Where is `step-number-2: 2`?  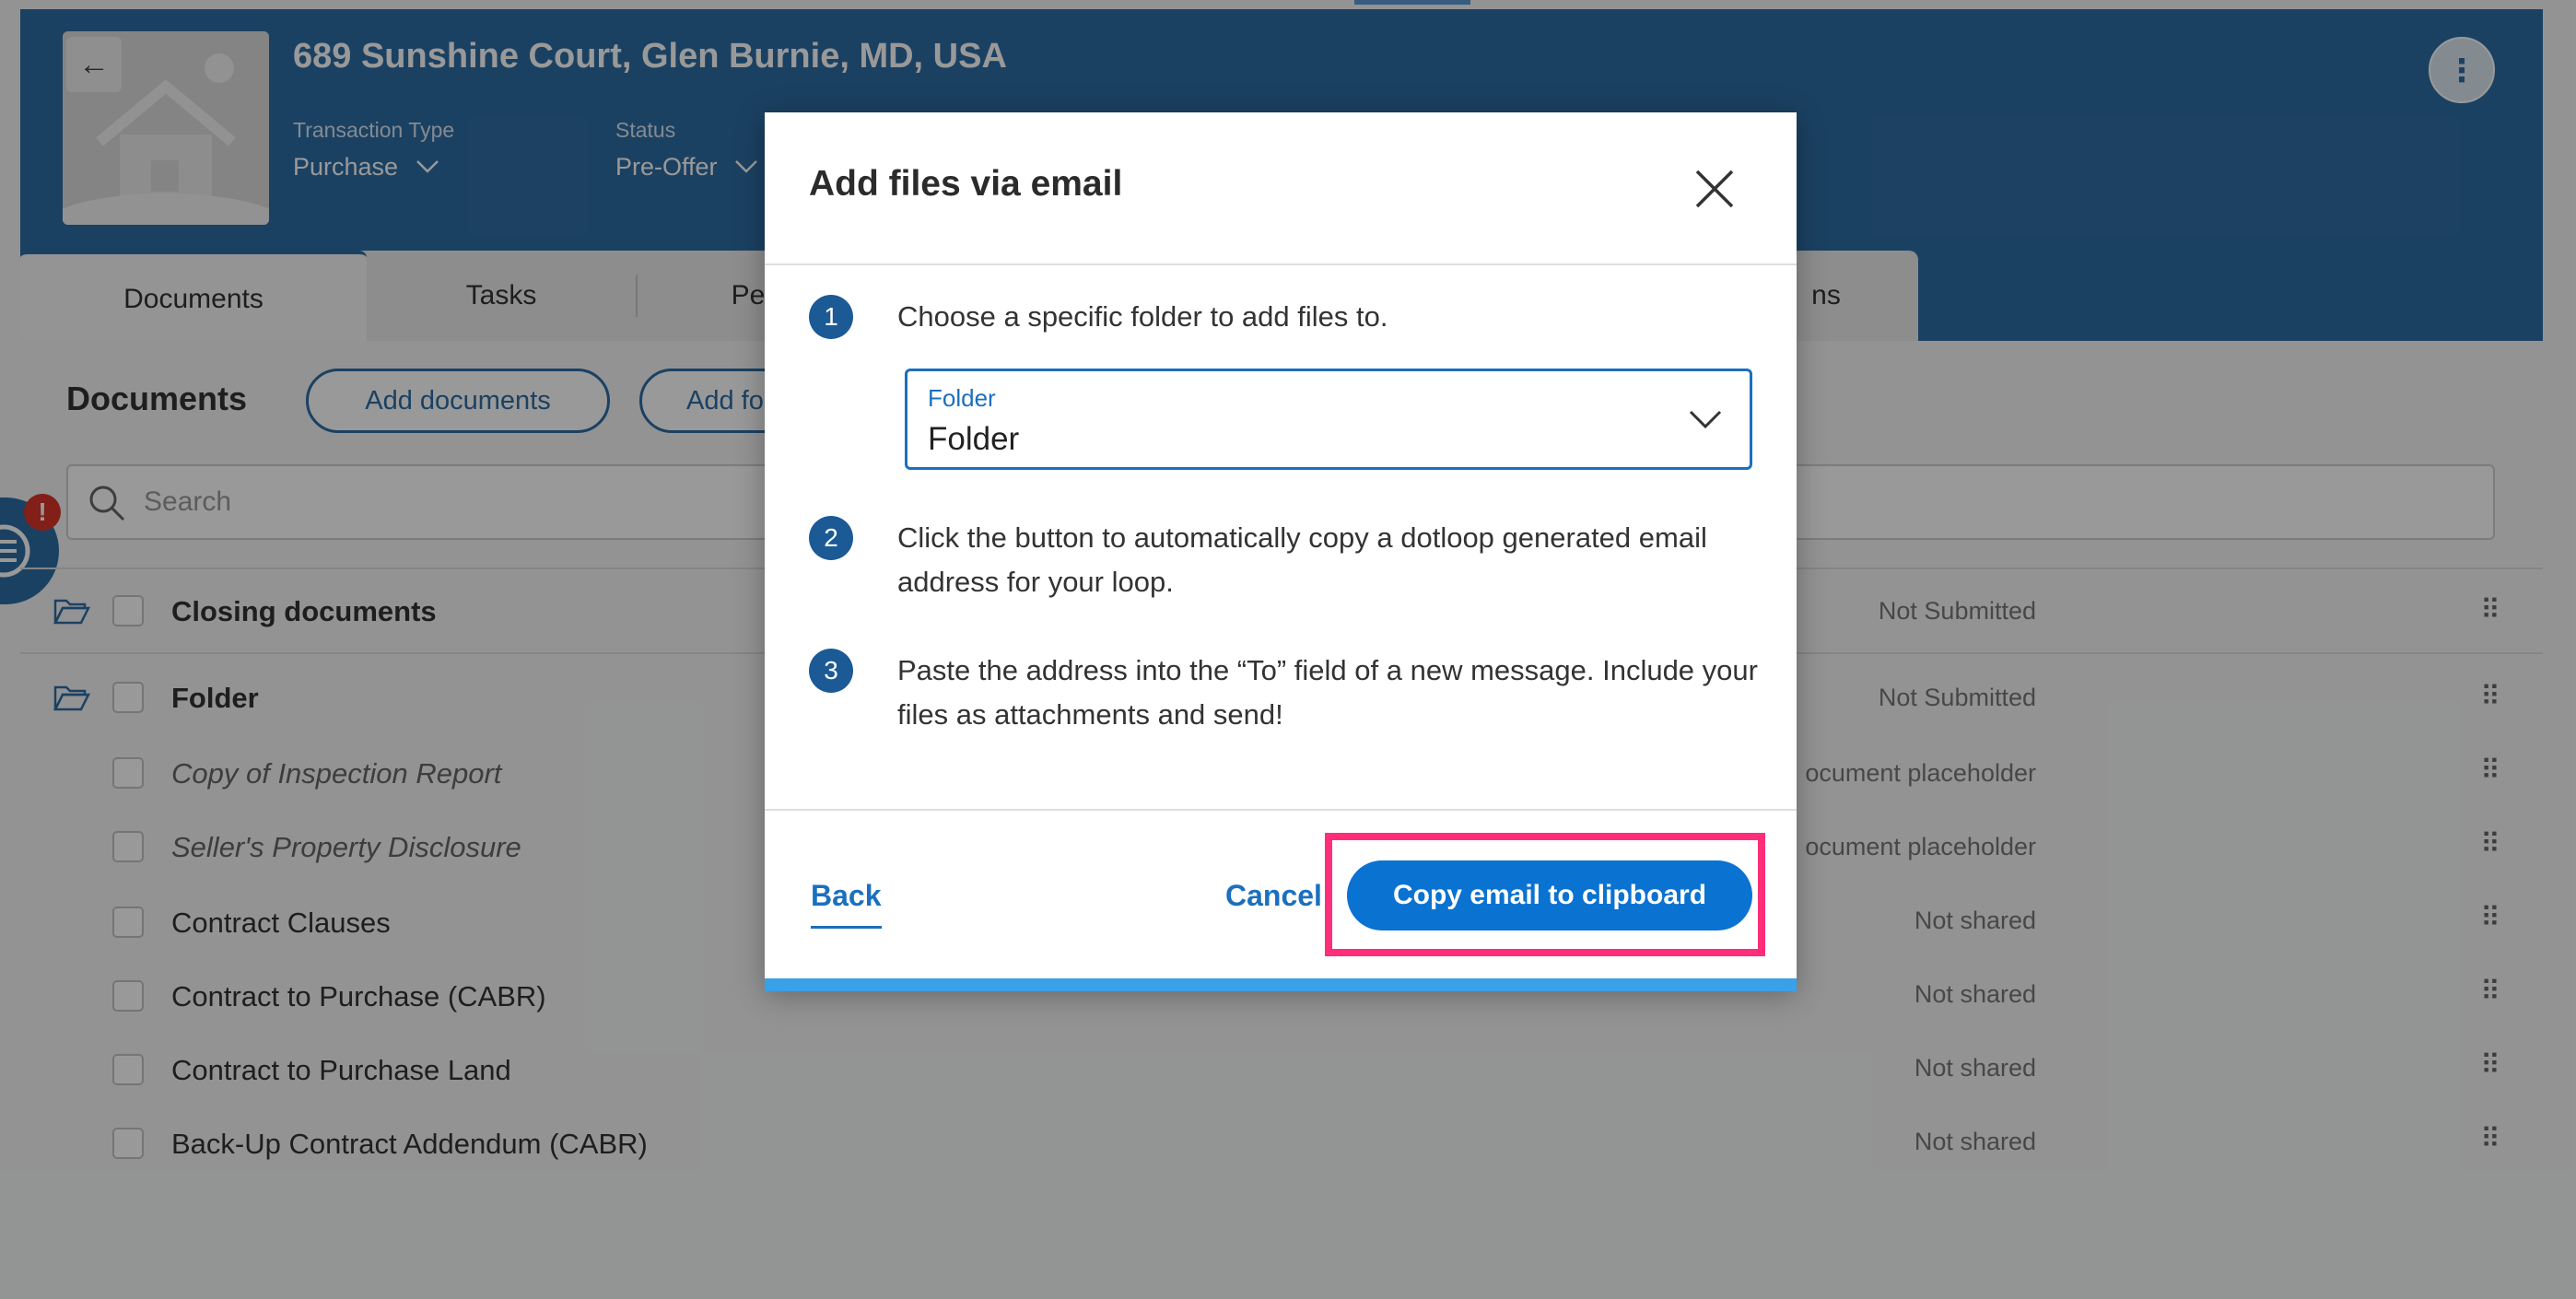 step-number-2: 2 is located at coordinates (831, 538).